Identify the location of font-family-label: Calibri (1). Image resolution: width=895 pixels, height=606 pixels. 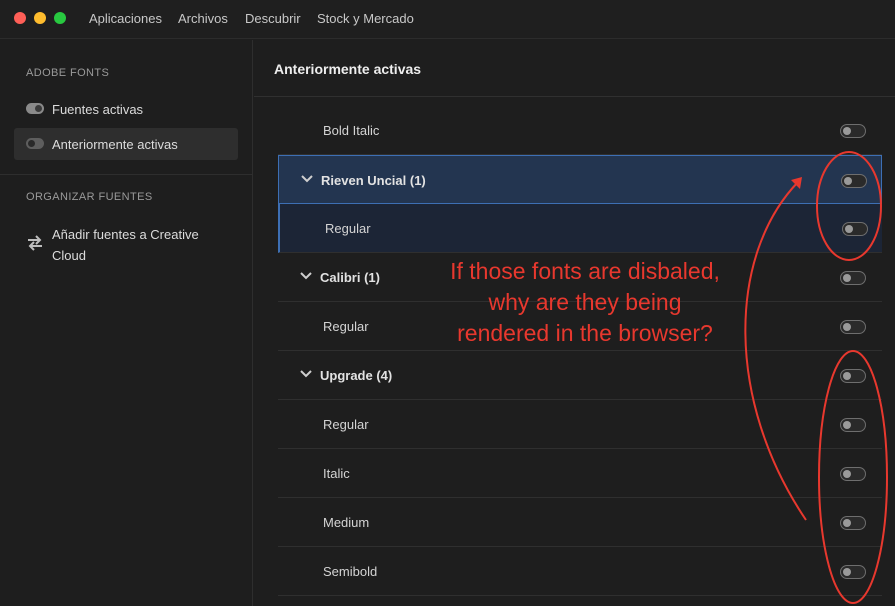
(350, 277).